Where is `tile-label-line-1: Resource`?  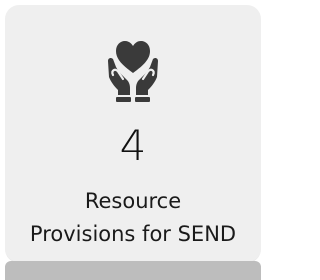 tile-label-line-1: Resource is located at coordinates (133, 201).